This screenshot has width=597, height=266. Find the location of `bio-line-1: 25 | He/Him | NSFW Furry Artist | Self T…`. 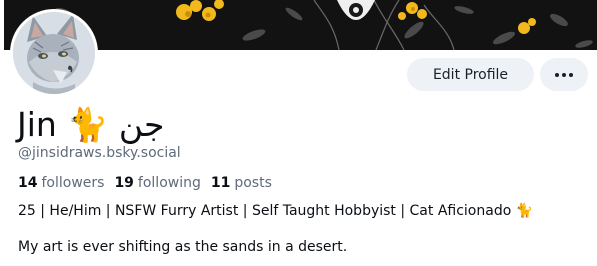

bio-line-1: 25 | He/Him | NSFW Furry Artist | Self T… is located at coordinates (276, 211).